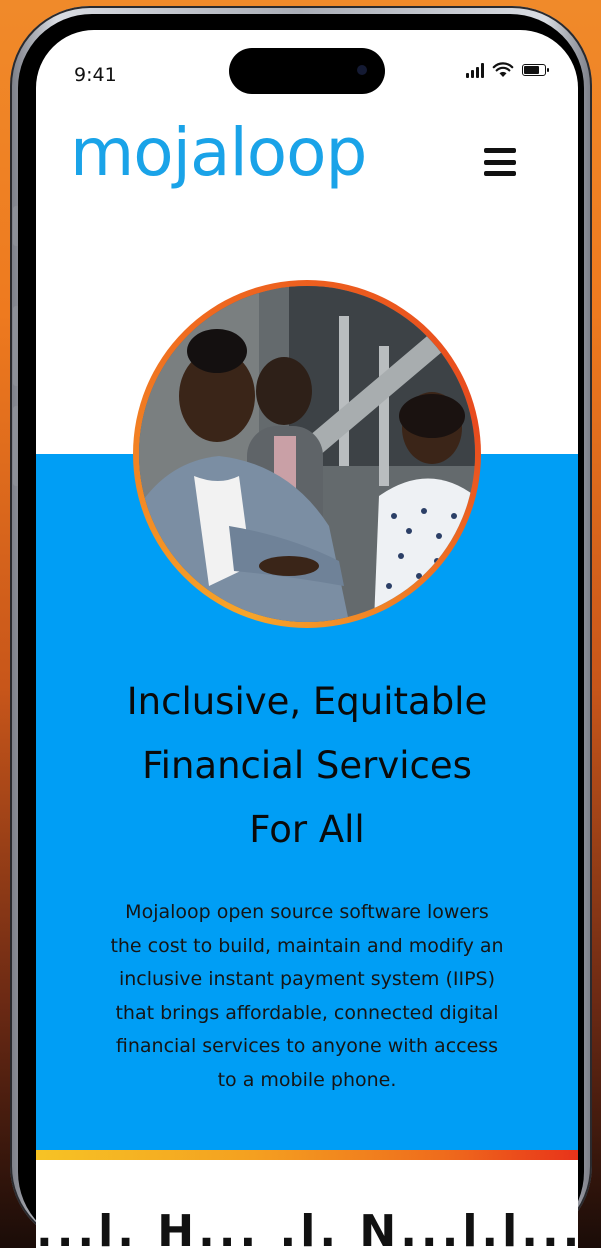 The image size is (601, 1248). I want to click on cellular-signal-icon, so click(475, 70).